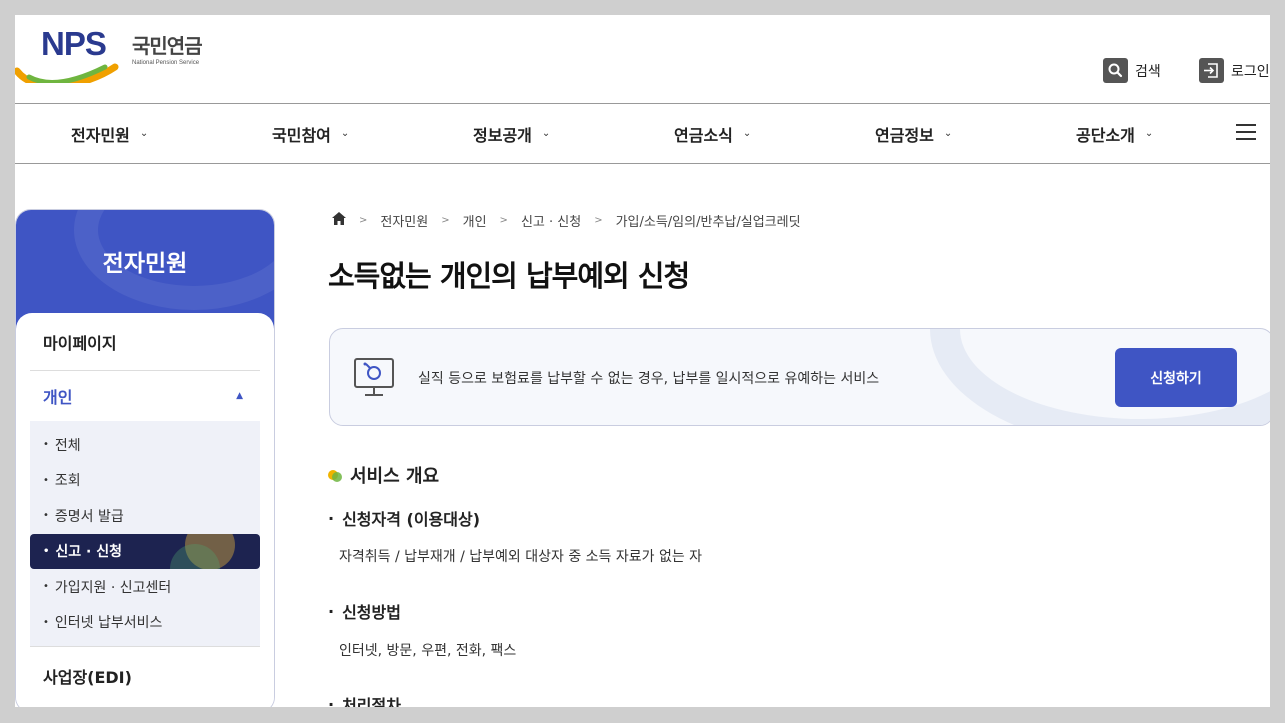 The width and height of the screenshot is (1285, 723). What do you see at coordinates (708, 220) in the screenshot?
I see `breadcrumb-item: 가입/소득/임의/반추납/실업크레딧` at bounding box center [708, 220].